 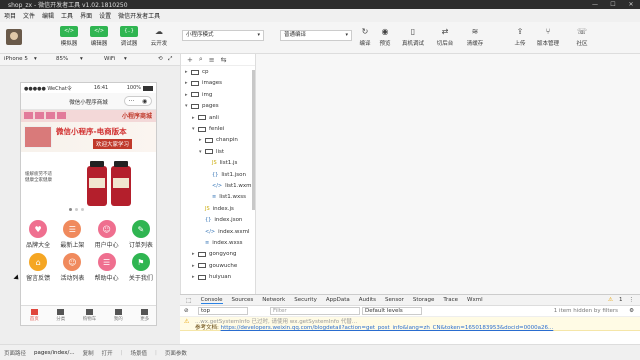 What do you see at coordinates (176, 353) in the screenshot?
I see `page-params-link: 页面参数` at bounding box center [176, 353].